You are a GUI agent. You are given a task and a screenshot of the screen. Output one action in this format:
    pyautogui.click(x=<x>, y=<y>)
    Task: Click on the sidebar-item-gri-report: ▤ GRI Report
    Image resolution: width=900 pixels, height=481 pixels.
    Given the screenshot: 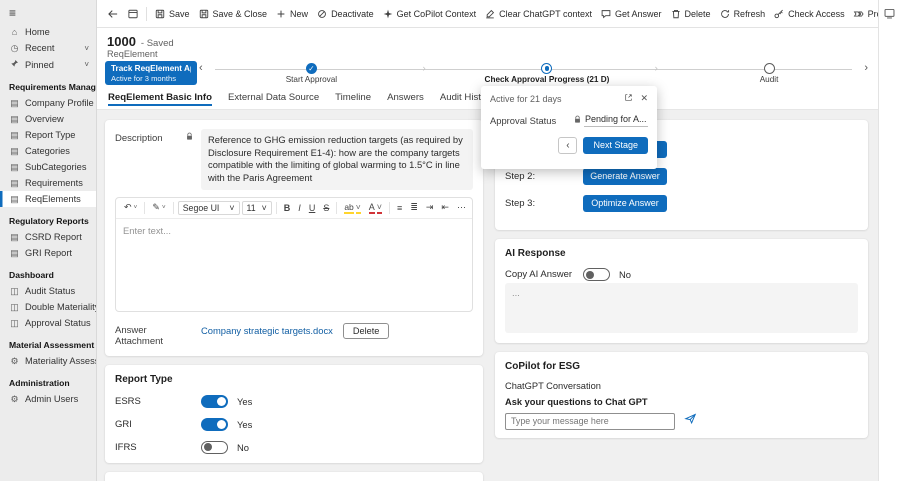 What is the action you would take?
    pyautogui.click(x=48, y=253)
    